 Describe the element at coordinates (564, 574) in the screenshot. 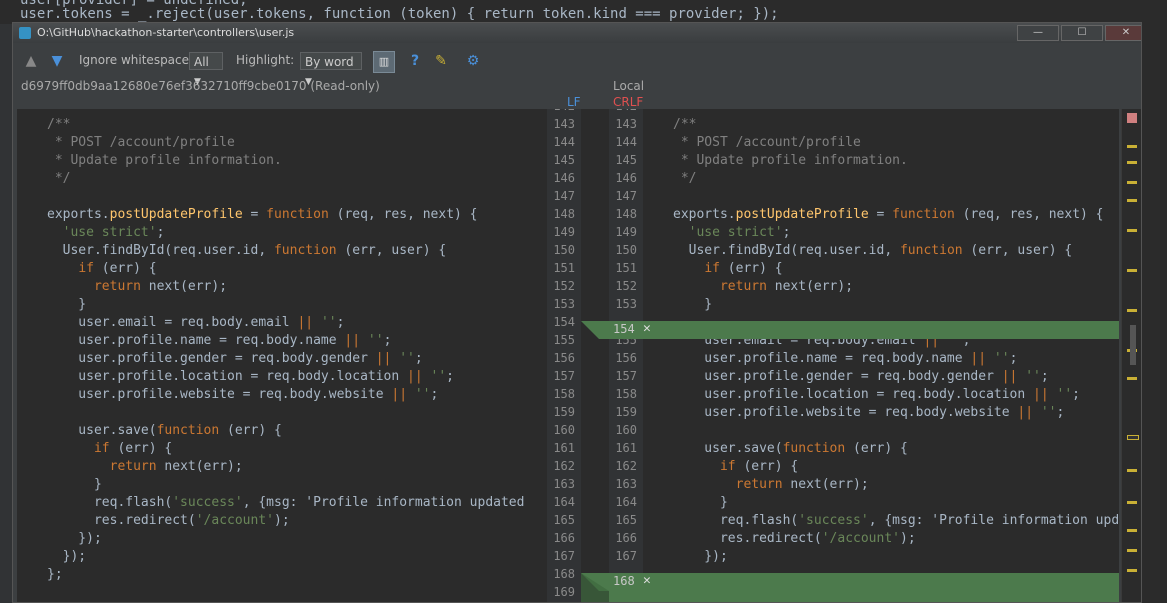

I see `line-number: 168` at that location.